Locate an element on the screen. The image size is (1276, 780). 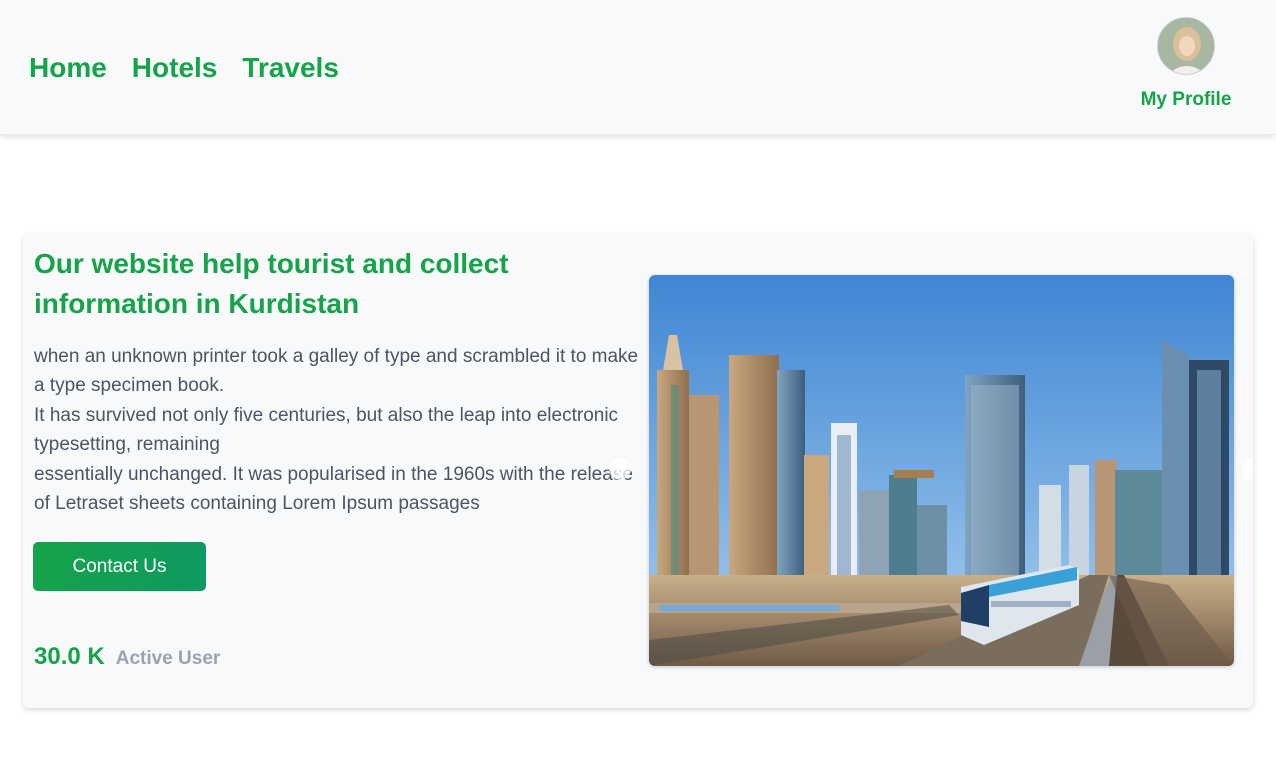
stat-label: Active User is located at coordinates (168, 658).